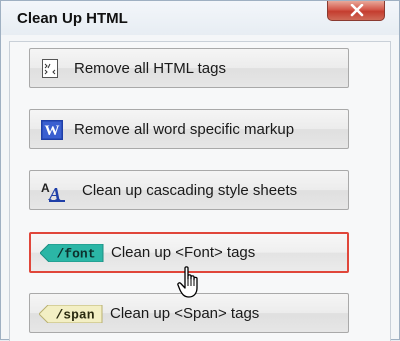 Image resolution: width=400 pixels, height=341 pixels. Describe the element at coordinates (50, 68) in the screenshot. I see `html-tags-icon` at that location.